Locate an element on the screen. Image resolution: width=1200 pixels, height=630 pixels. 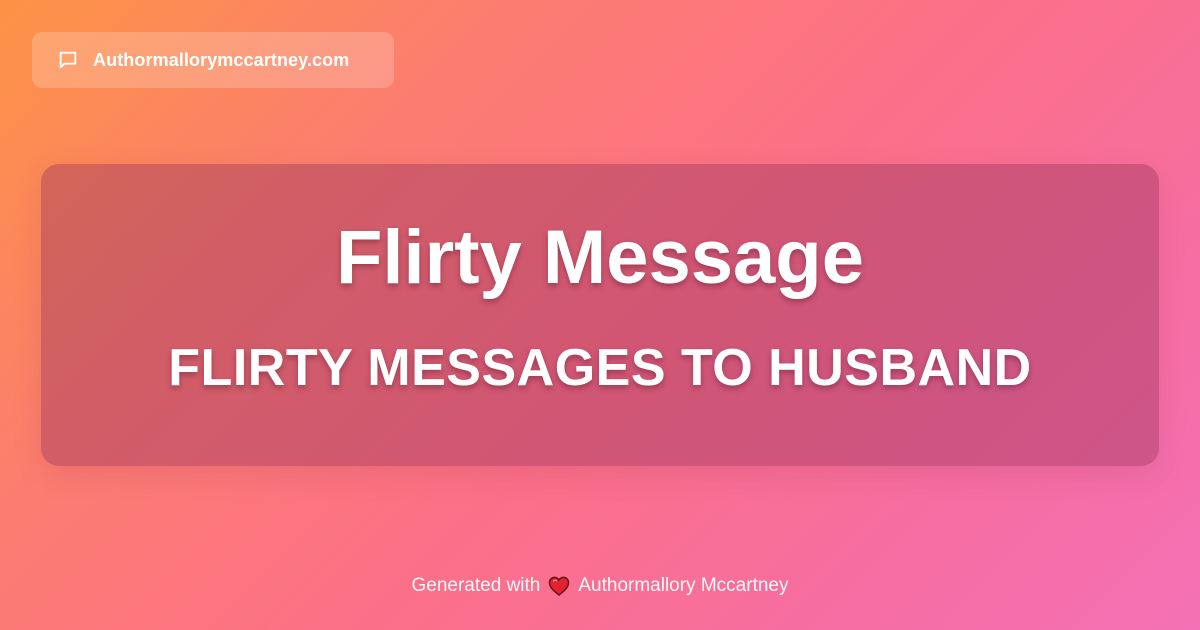
footer-credit: Generated with Authormallory Mccartney is located at coordinates (600, 586).